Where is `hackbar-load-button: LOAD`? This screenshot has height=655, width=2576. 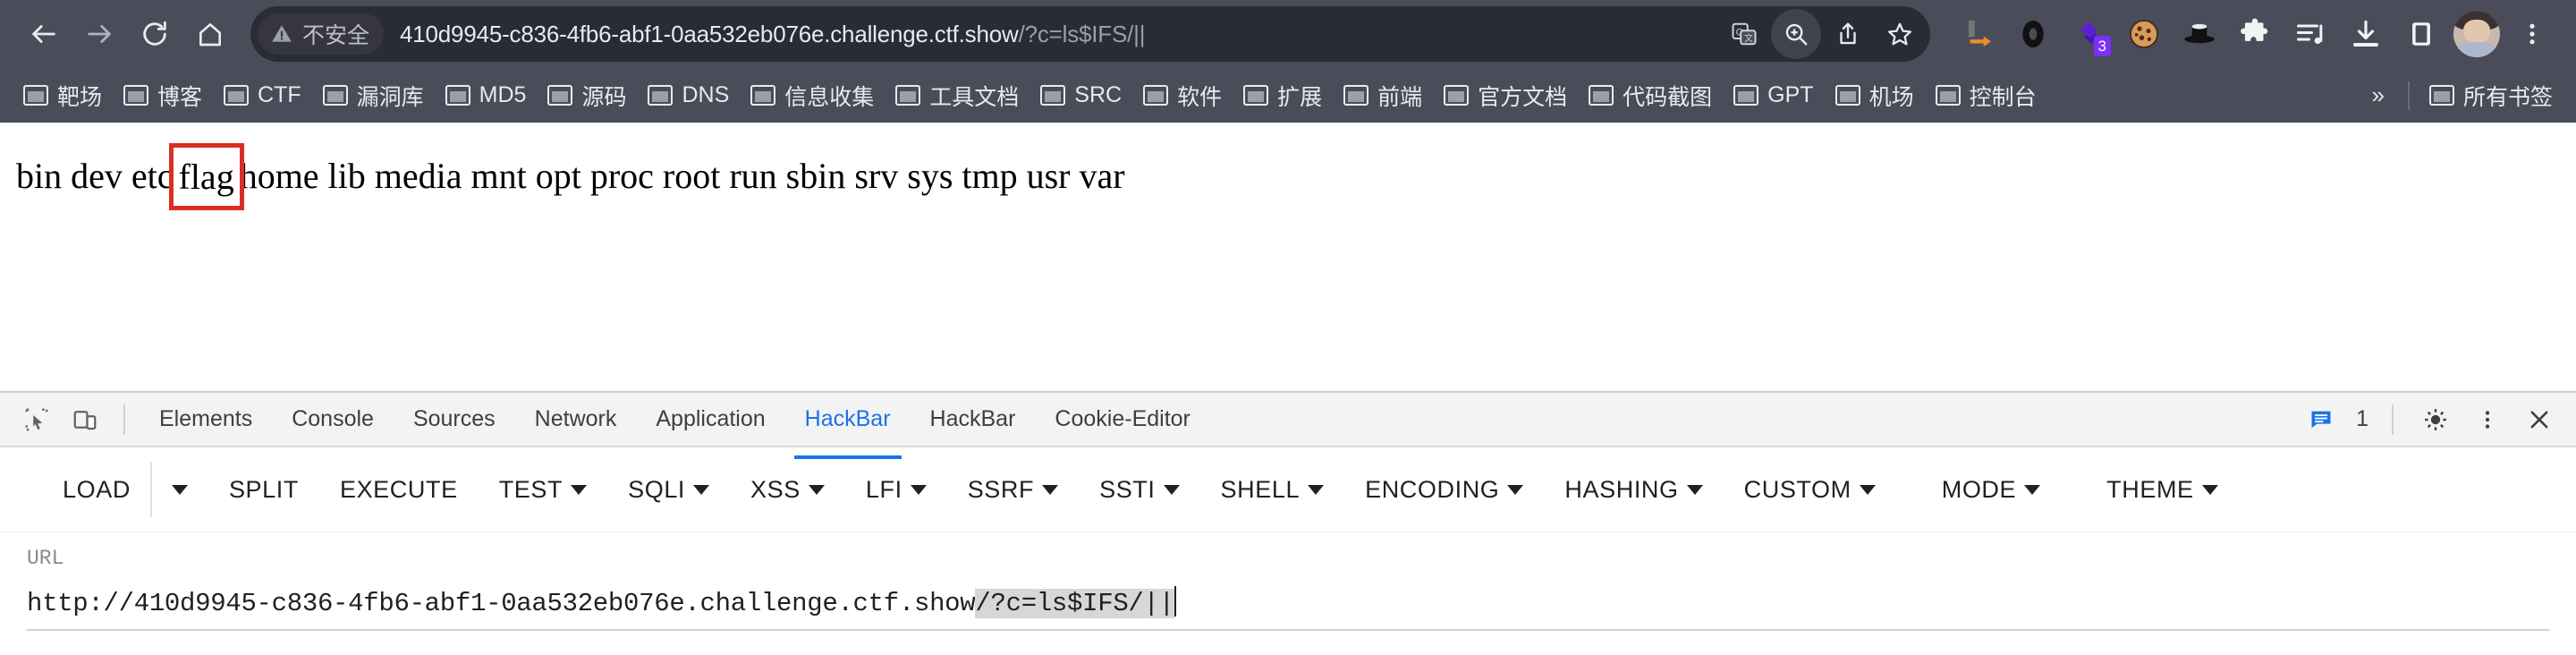
hackbar-load-button: LOAD is located at coordinates (96, 490).